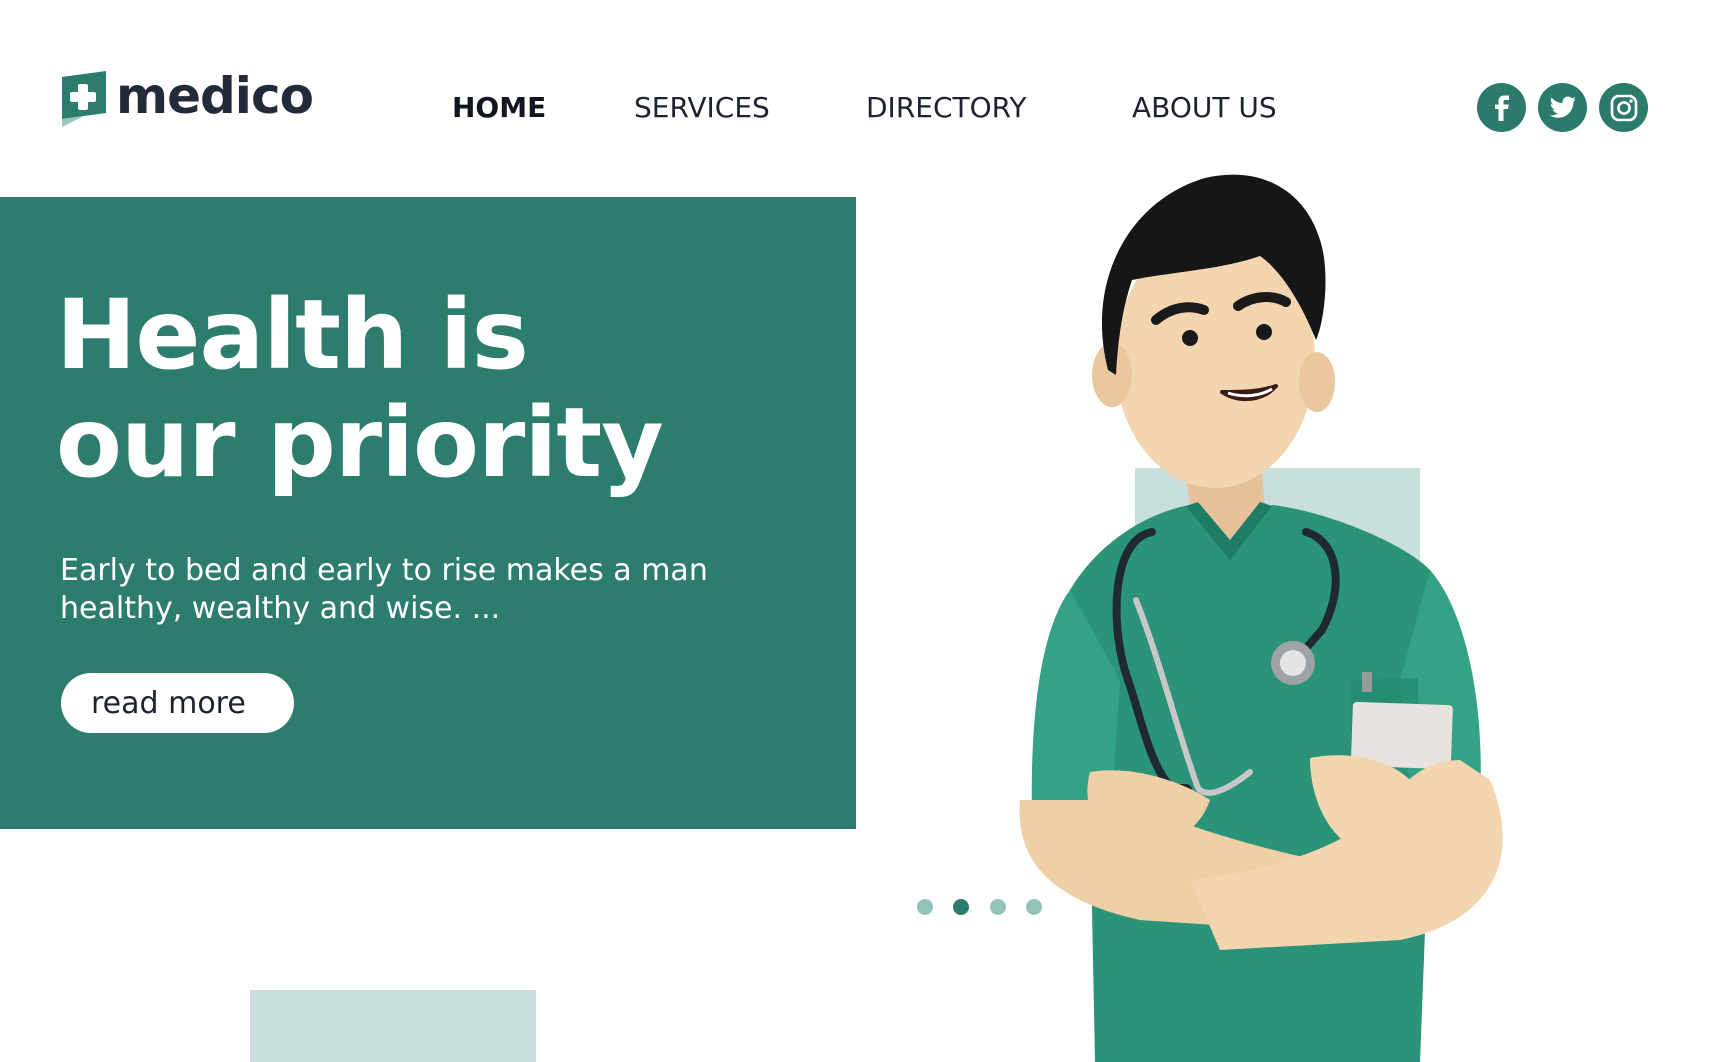  I want to click on hero-title-line-2: our priority, so click(360, 443).